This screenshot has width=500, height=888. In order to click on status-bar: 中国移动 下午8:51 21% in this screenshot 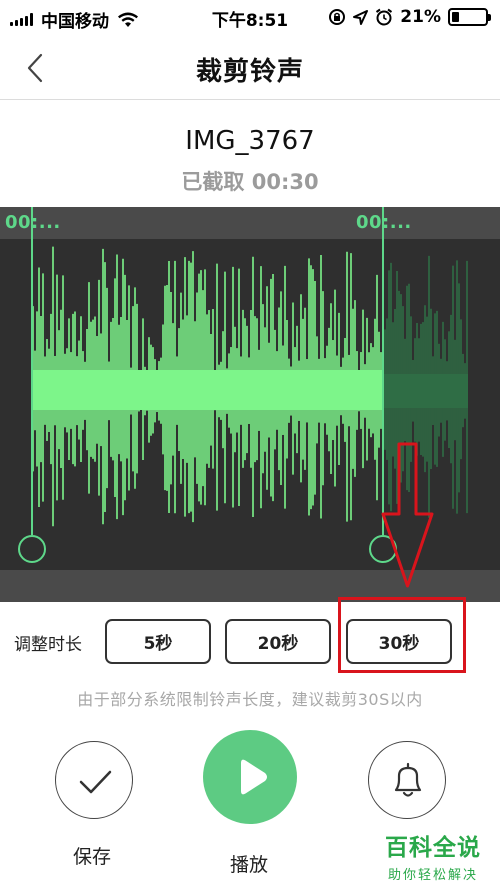, I will do `click(250, 17)`.